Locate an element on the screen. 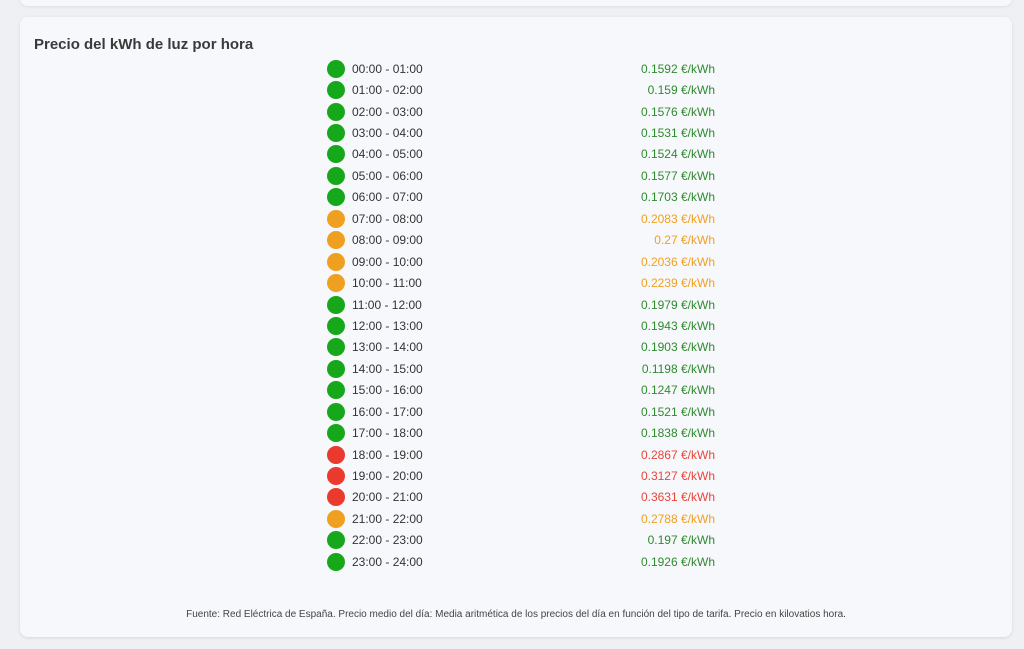 This screenshot has width=1024, height=649. list-item: 14:00 - 15:00 0.1198 €/kWh is located at coordinates (521, 368).